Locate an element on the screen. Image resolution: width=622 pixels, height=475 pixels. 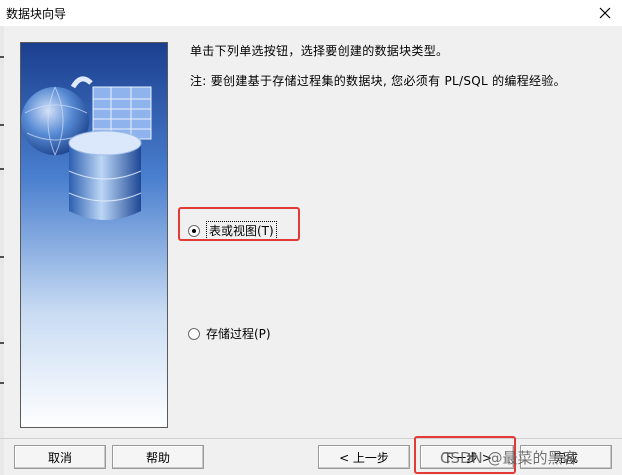
instruction-text: 单击下列单选按钮，选择要创建的数据块类型。 is located at coordinates (319, 51).